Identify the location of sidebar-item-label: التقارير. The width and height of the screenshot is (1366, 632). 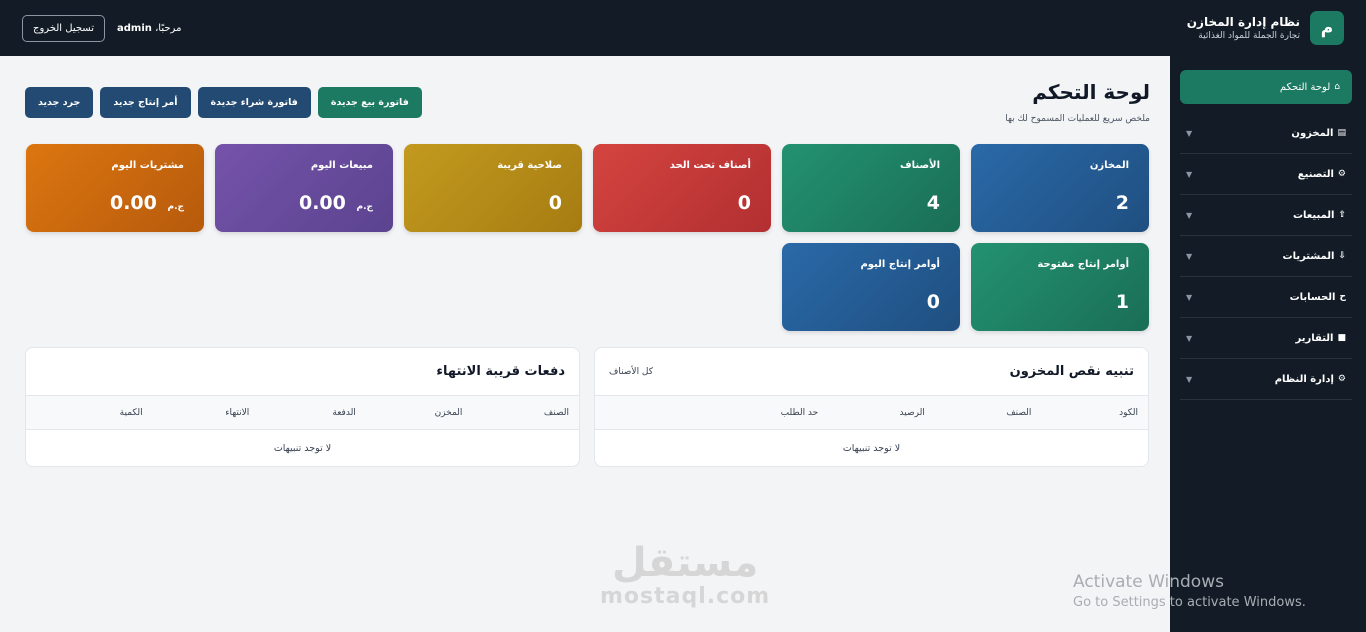
(1314, 338).